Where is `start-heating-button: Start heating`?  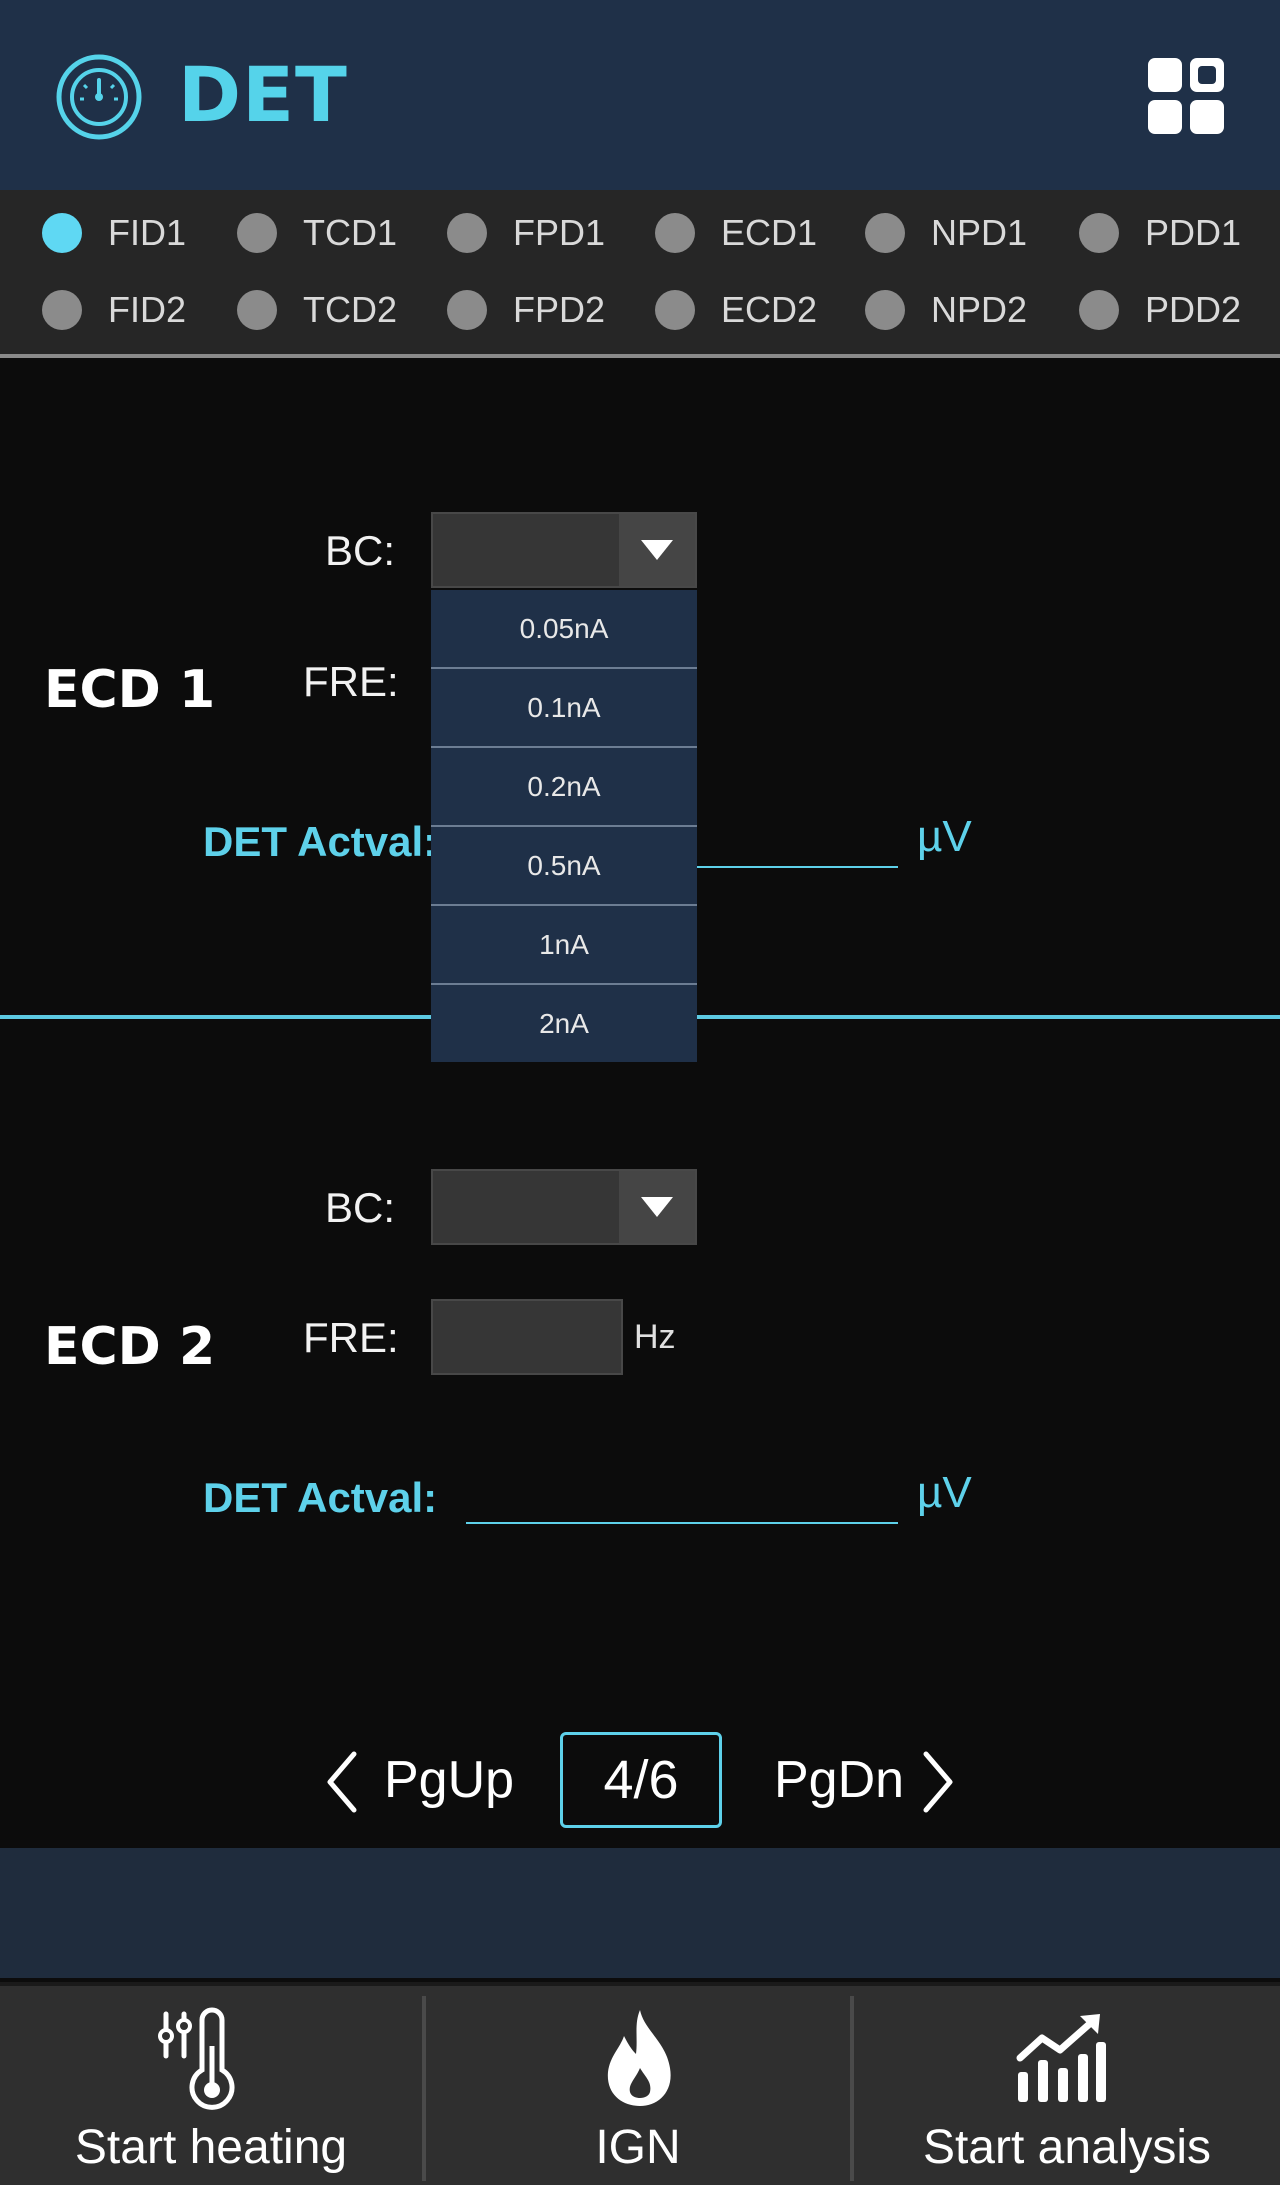
start-heating-button: Start heating is located at coordinates (211, 2085).